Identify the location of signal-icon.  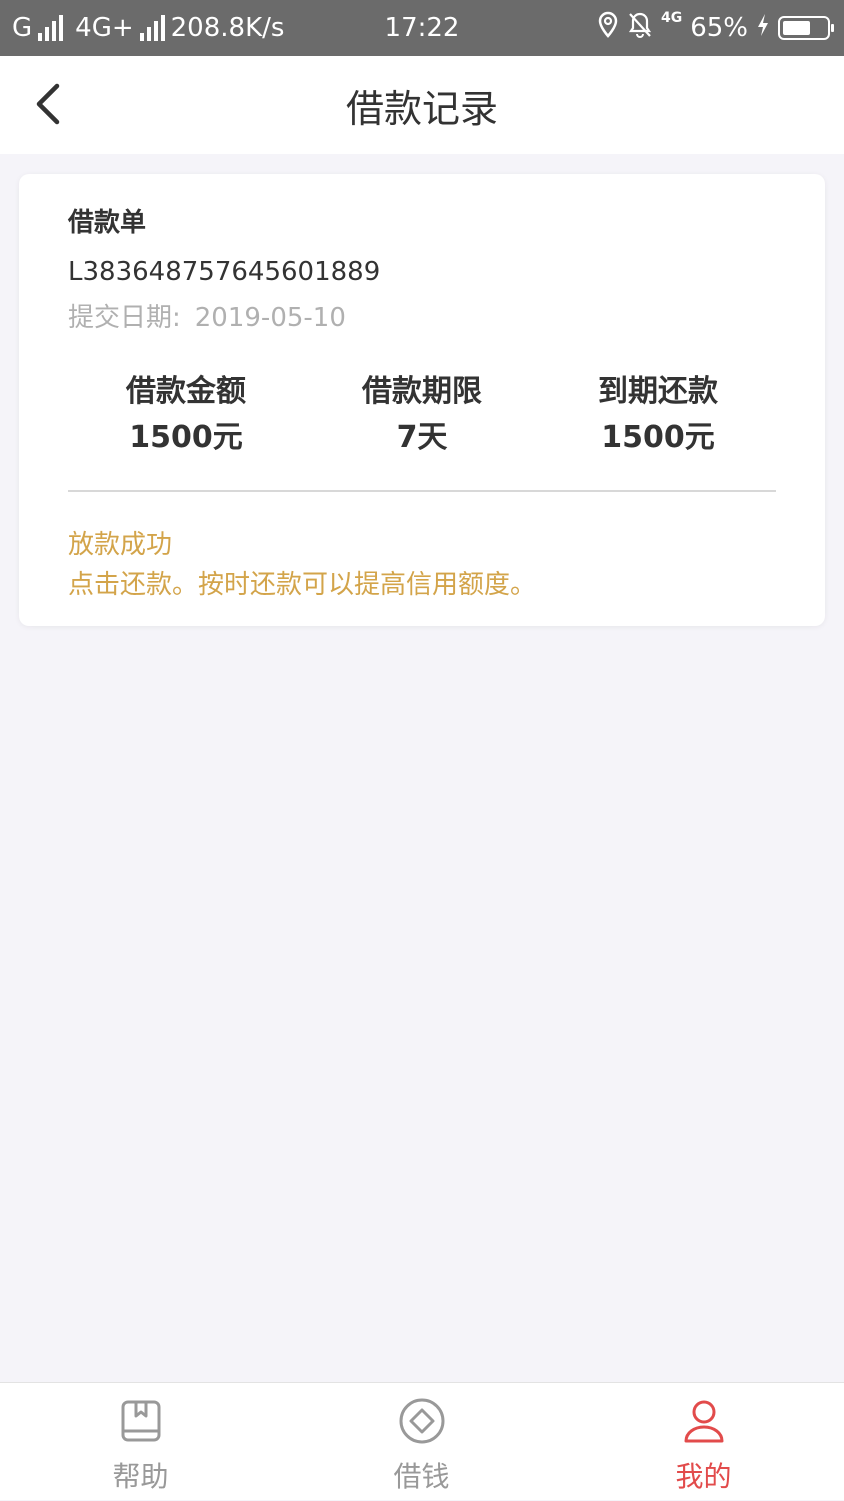
(51, 28).